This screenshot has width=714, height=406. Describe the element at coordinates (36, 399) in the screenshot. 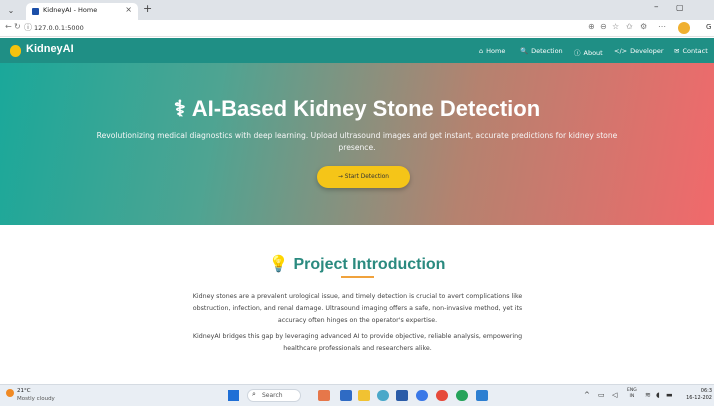

I see `weather-desc: Mostly cloudy` at that location.